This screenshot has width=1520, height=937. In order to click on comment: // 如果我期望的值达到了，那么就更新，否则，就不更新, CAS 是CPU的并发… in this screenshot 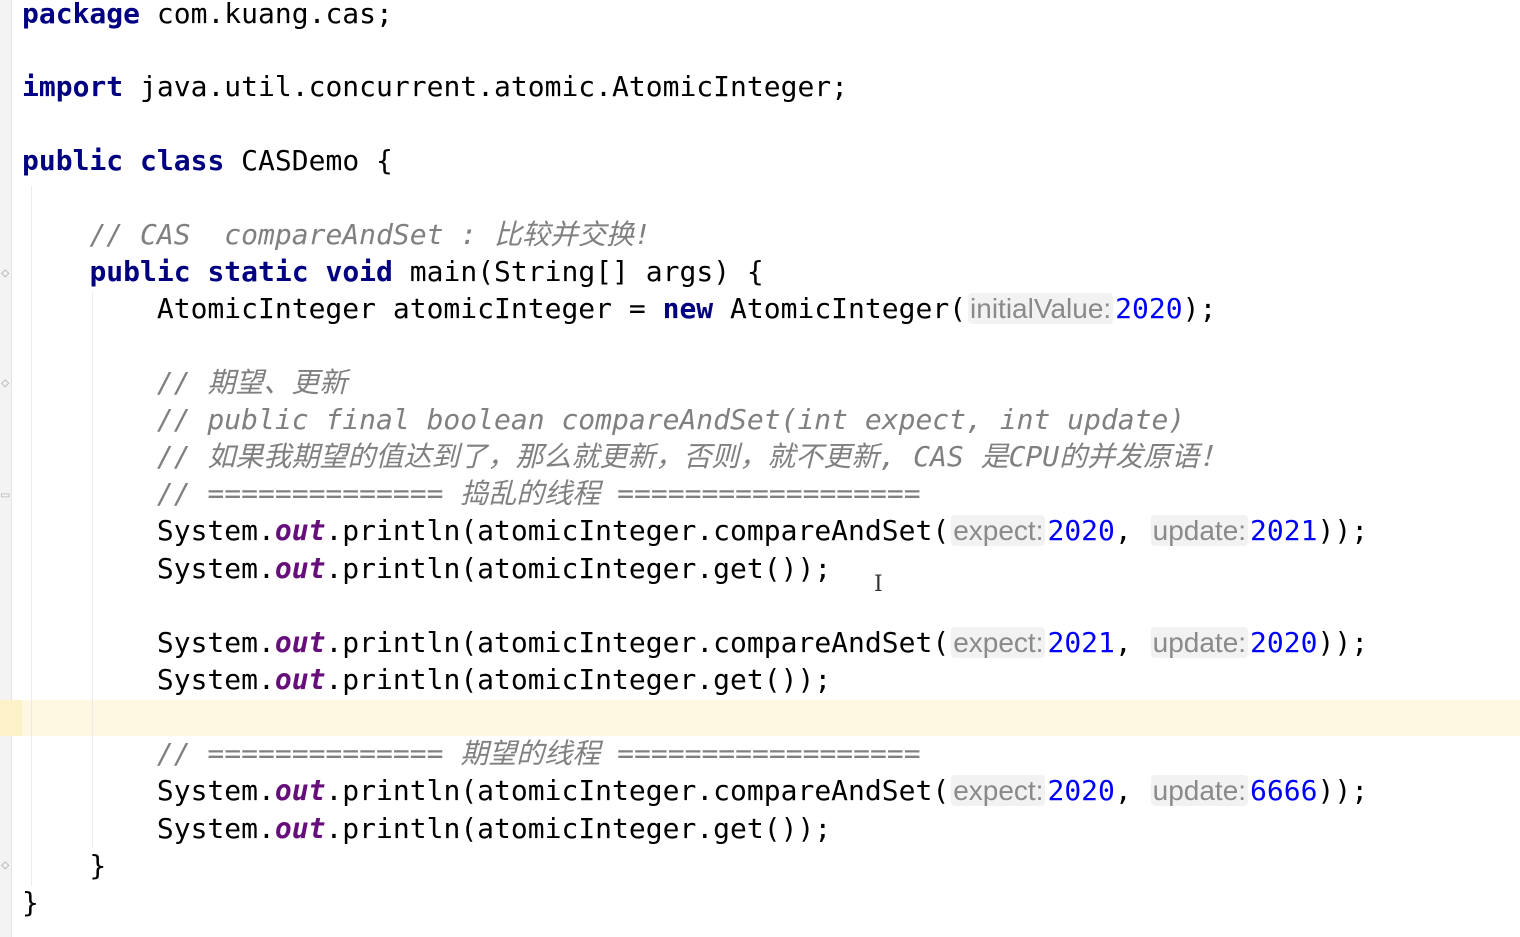, I will do `click(692, 456)`.